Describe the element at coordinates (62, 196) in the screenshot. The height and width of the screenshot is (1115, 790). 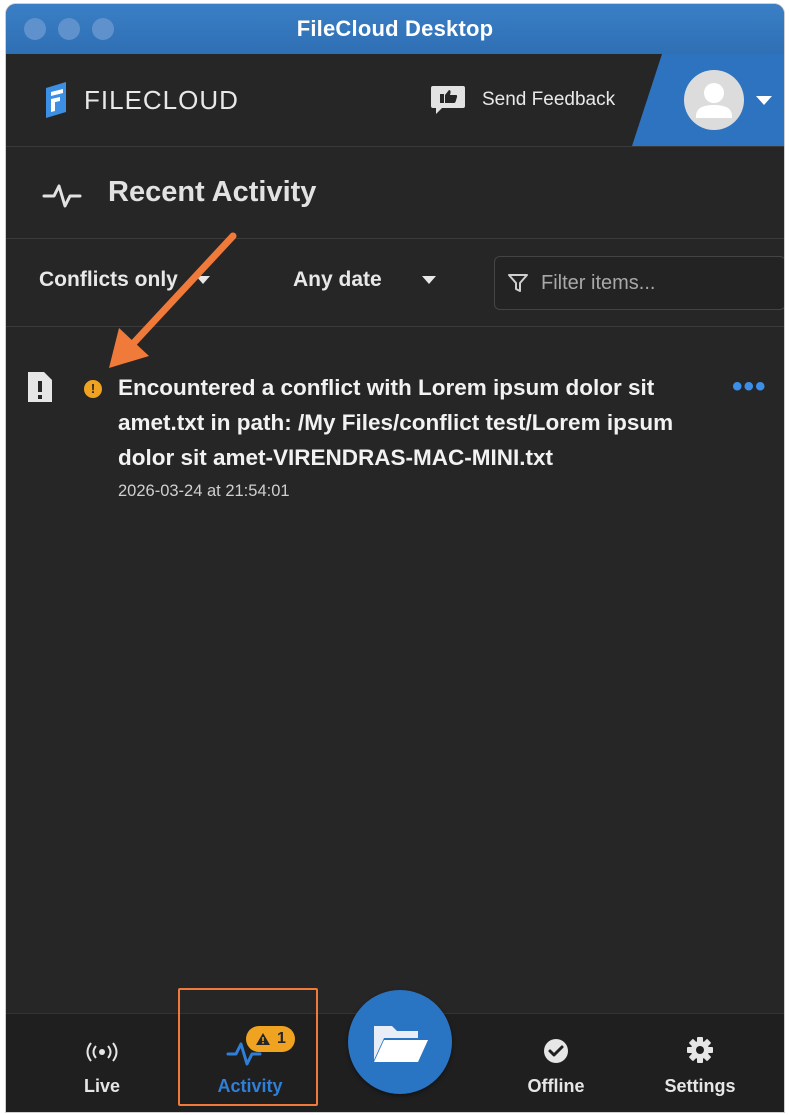
I see `activity-pulse-icon` at that location.